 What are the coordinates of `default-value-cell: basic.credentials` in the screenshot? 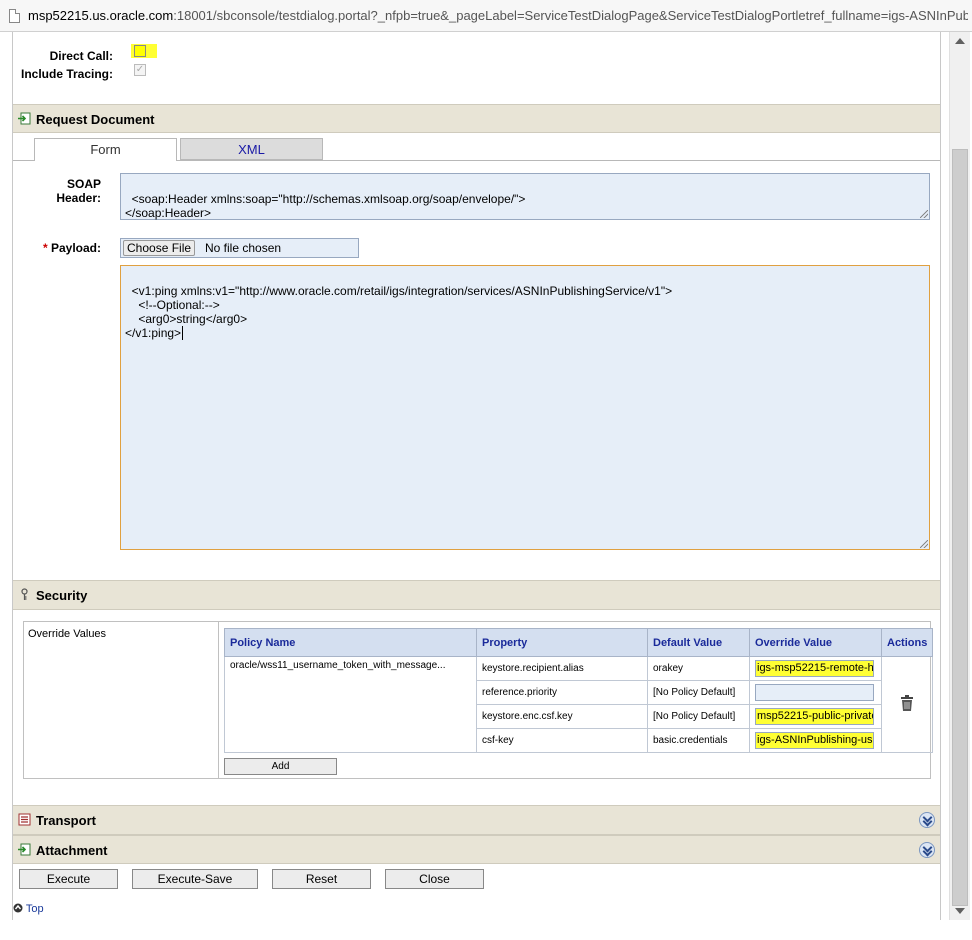 It's located at (698, 740).